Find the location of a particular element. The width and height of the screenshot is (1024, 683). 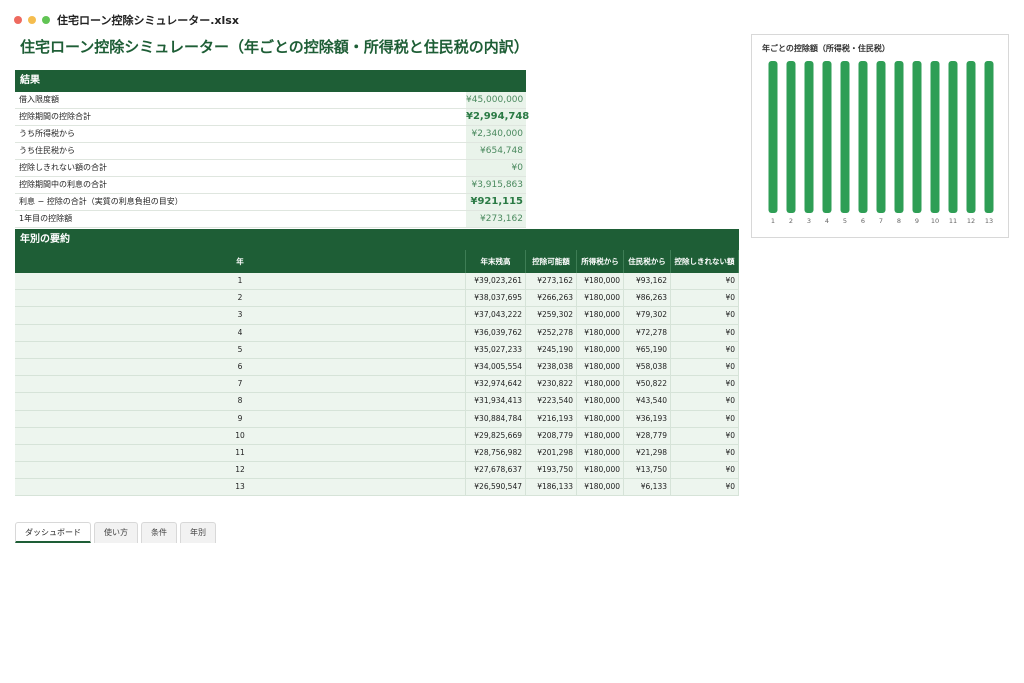

cell-year: 10 is located at coordinates (240, 435).